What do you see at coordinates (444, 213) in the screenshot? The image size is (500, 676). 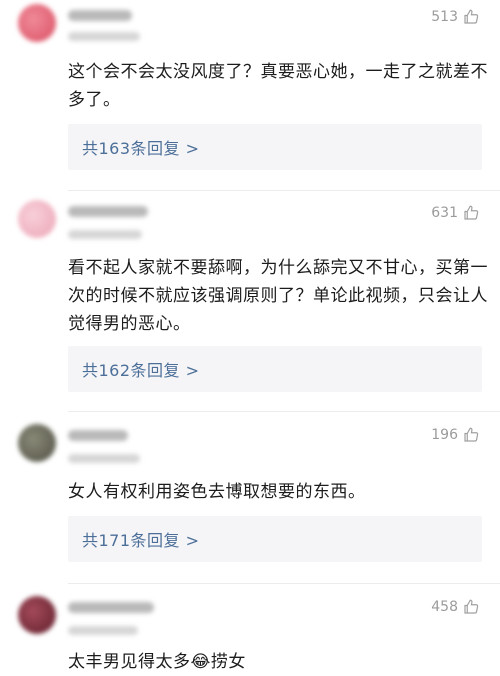 I see `like-count: 631` at bounding box center [444, 213].